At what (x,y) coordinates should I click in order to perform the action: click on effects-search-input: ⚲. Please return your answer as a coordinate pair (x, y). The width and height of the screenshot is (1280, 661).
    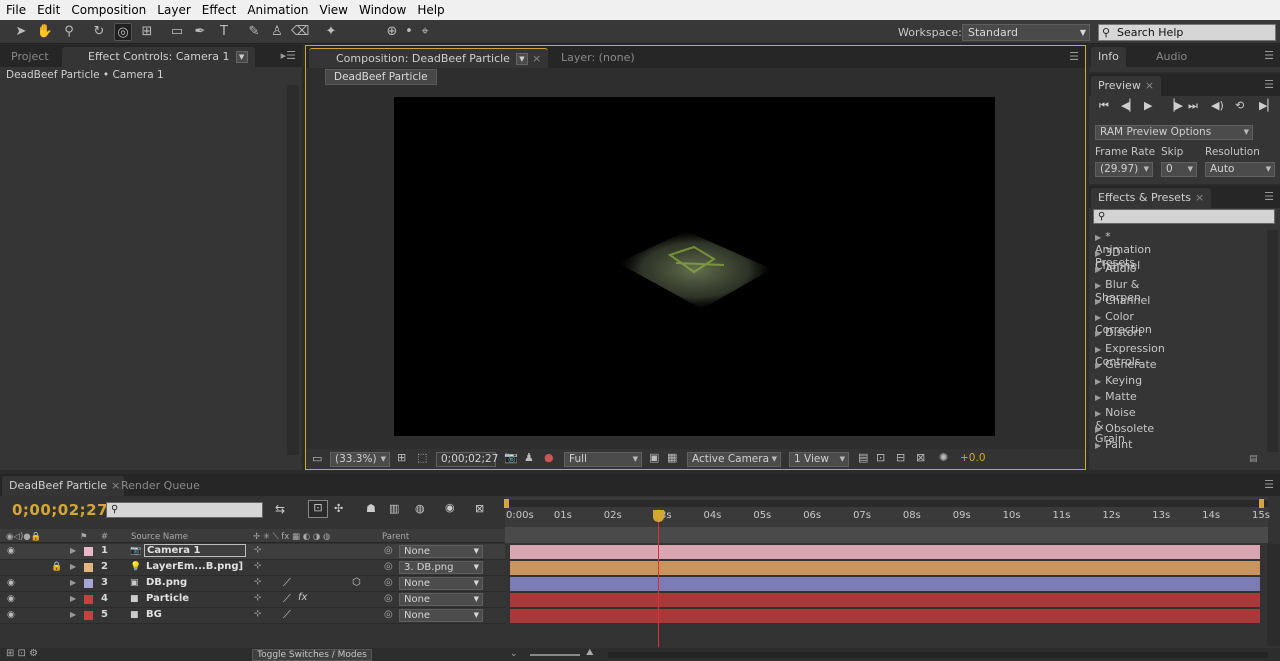
    Looking at the image, I should click on (1184, 216).